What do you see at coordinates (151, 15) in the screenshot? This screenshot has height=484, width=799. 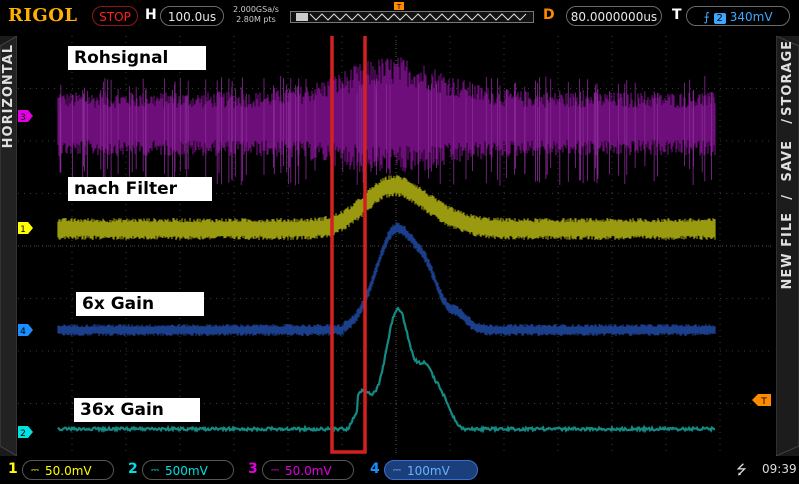 I see `horizontal-label: H` at bounding box center [151, 15].